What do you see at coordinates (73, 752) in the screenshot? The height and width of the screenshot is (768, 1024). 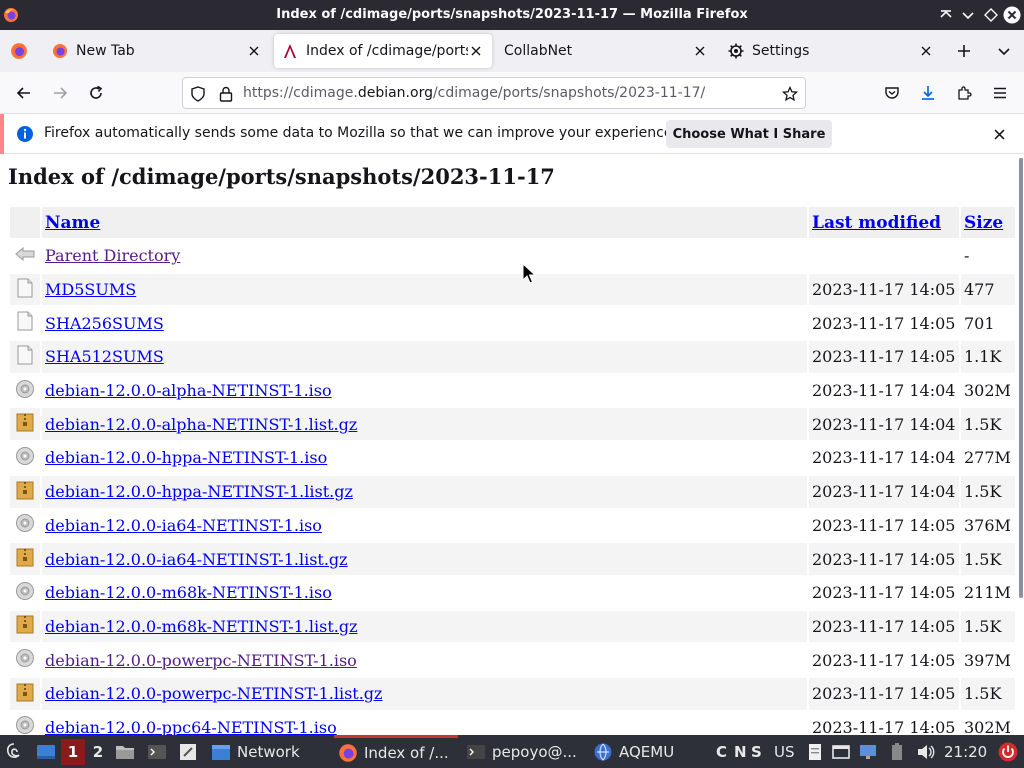 I see `workspace-1-button: 1` at bounding box center [73, 752].